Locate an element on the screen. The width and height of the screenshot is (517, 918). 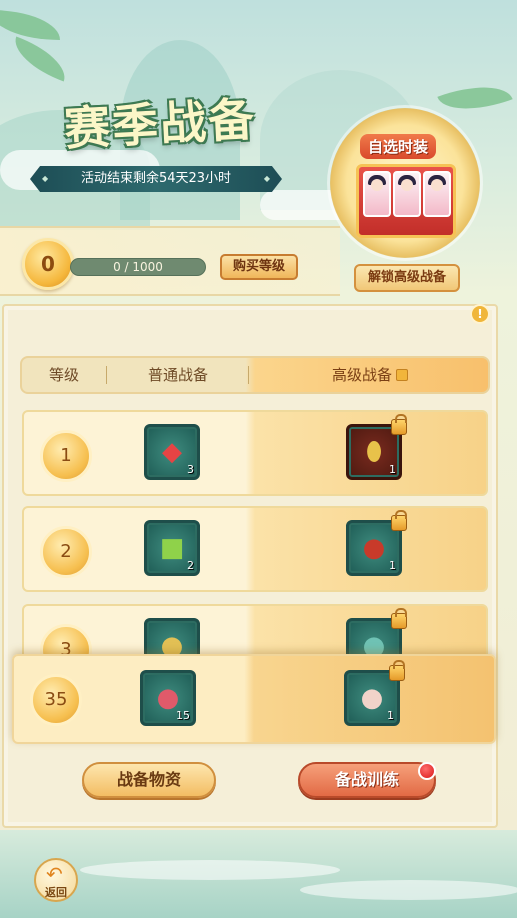
header-advanced: 高级战备 is located at coordinates (370, 375).